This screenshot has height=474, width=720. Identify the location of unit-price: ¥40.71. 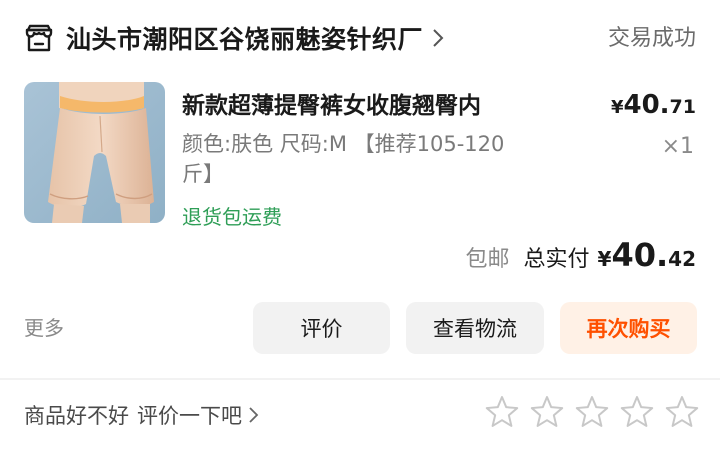
(653, 105).